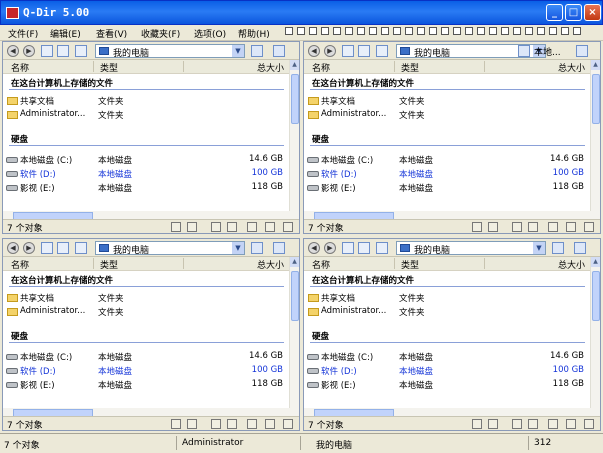  What do you see at coordinates (192, 227) in the screenshot?
I see `cut-icon` at bounding box center [192, 227].